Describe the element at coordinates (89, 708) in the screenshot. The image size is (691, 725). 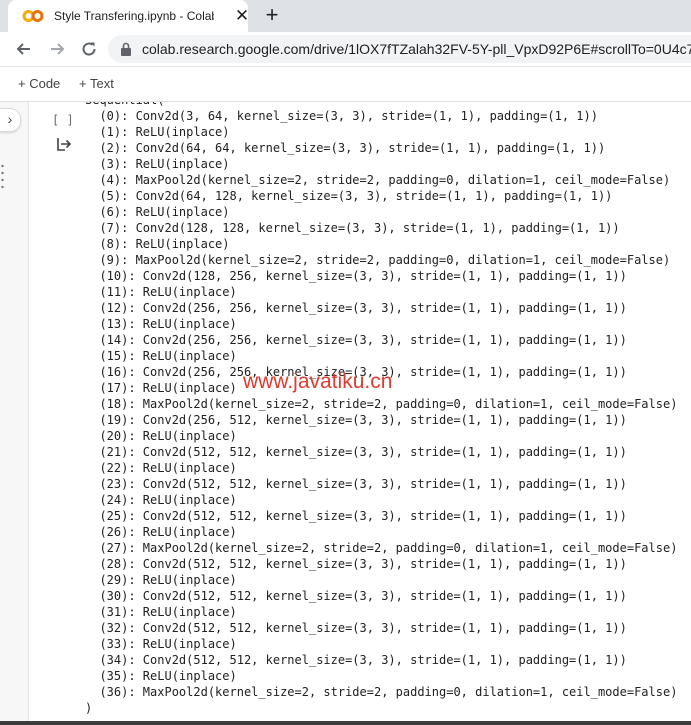
I see `output-line: )` at that location.